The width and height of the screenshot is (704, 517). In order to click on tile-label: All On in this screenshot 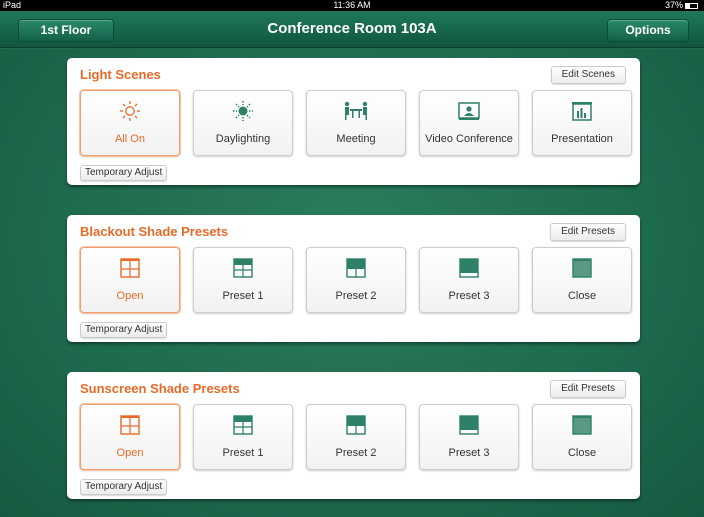, I will do `click(130, 139)`.